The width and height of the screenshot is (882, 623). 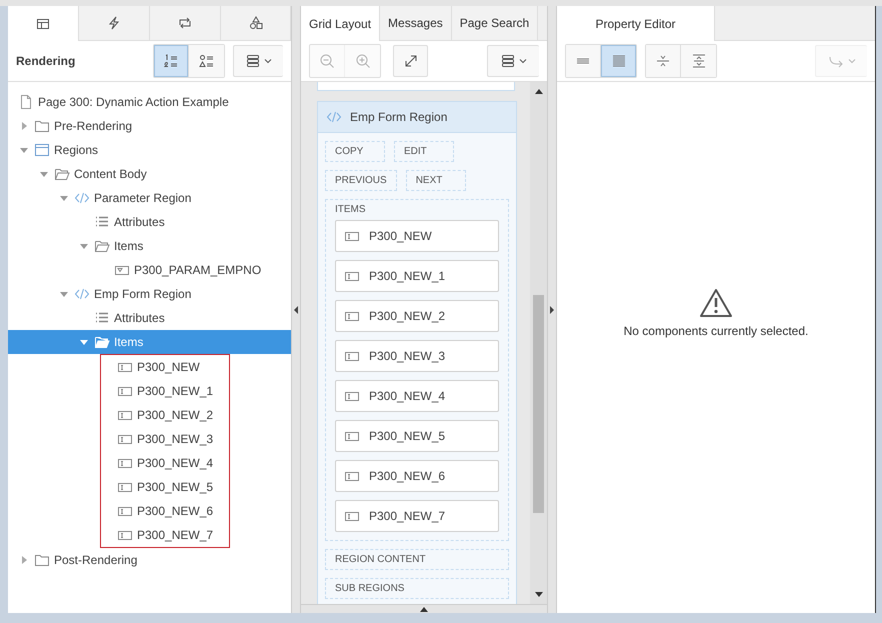 What do you see at coordinates (351, 209) in the screenshot?
I see `items-label: ITEMS` at bounding box center [351, 209].